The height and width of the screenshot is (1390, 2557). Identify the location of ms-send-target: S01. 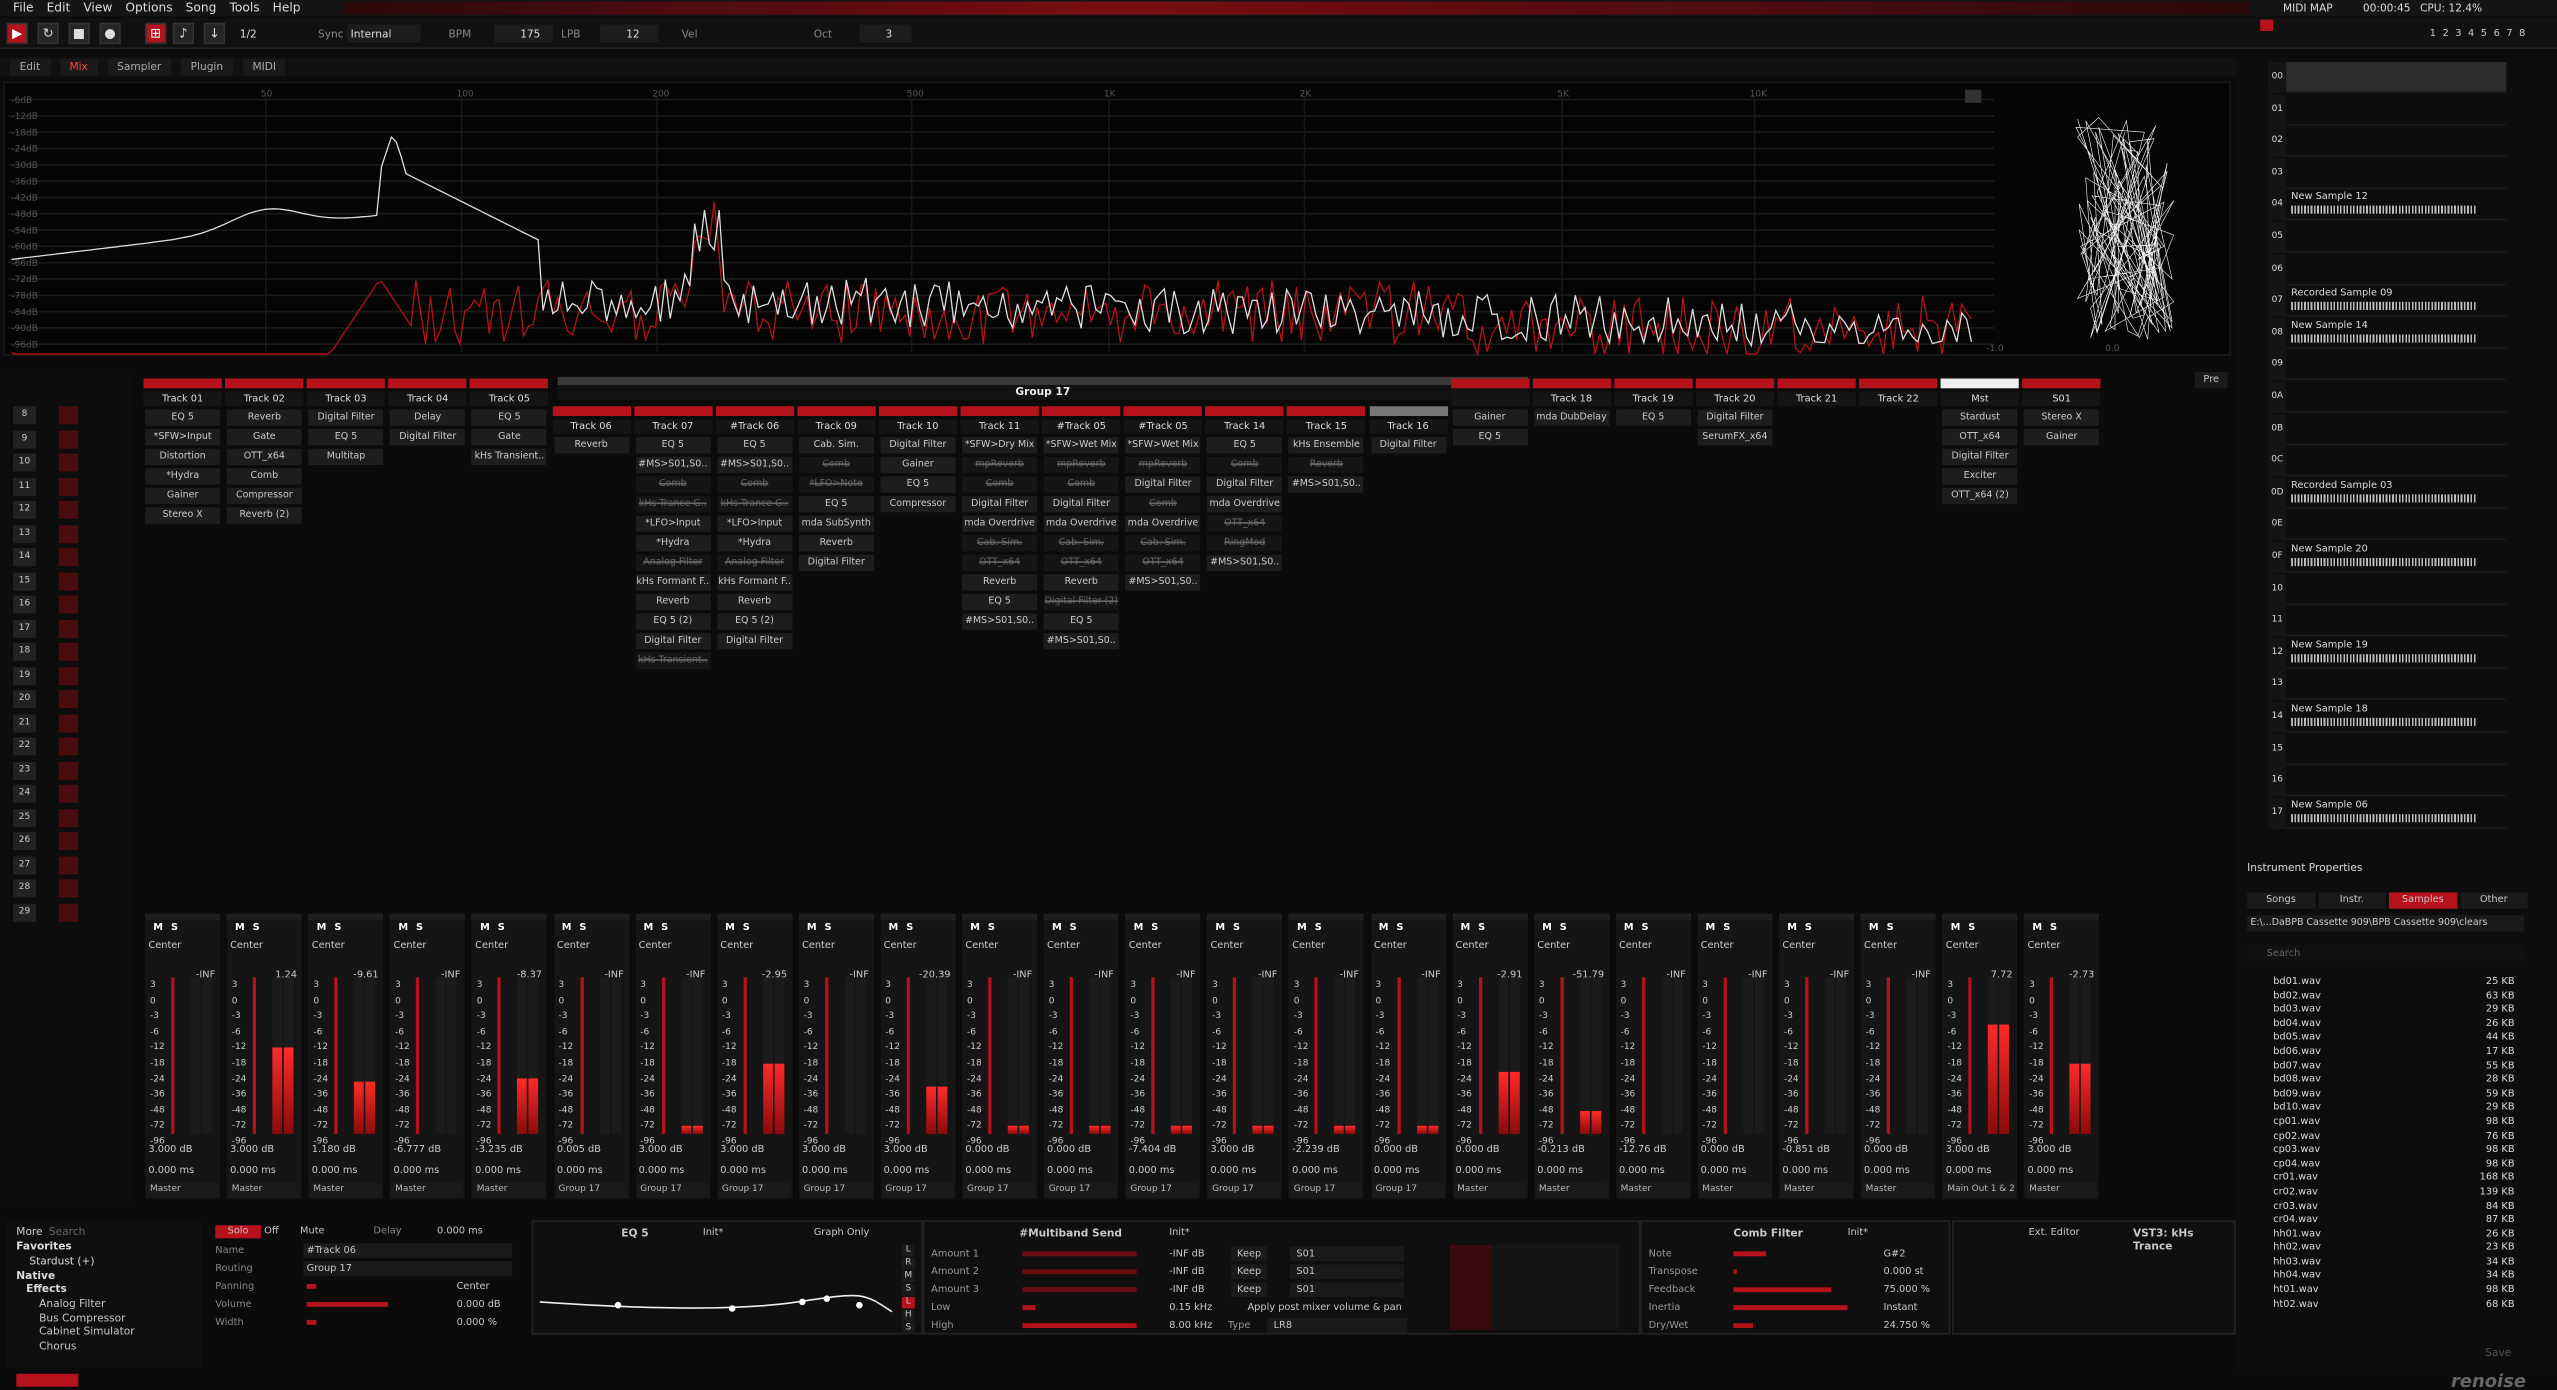
(1347, 1272).